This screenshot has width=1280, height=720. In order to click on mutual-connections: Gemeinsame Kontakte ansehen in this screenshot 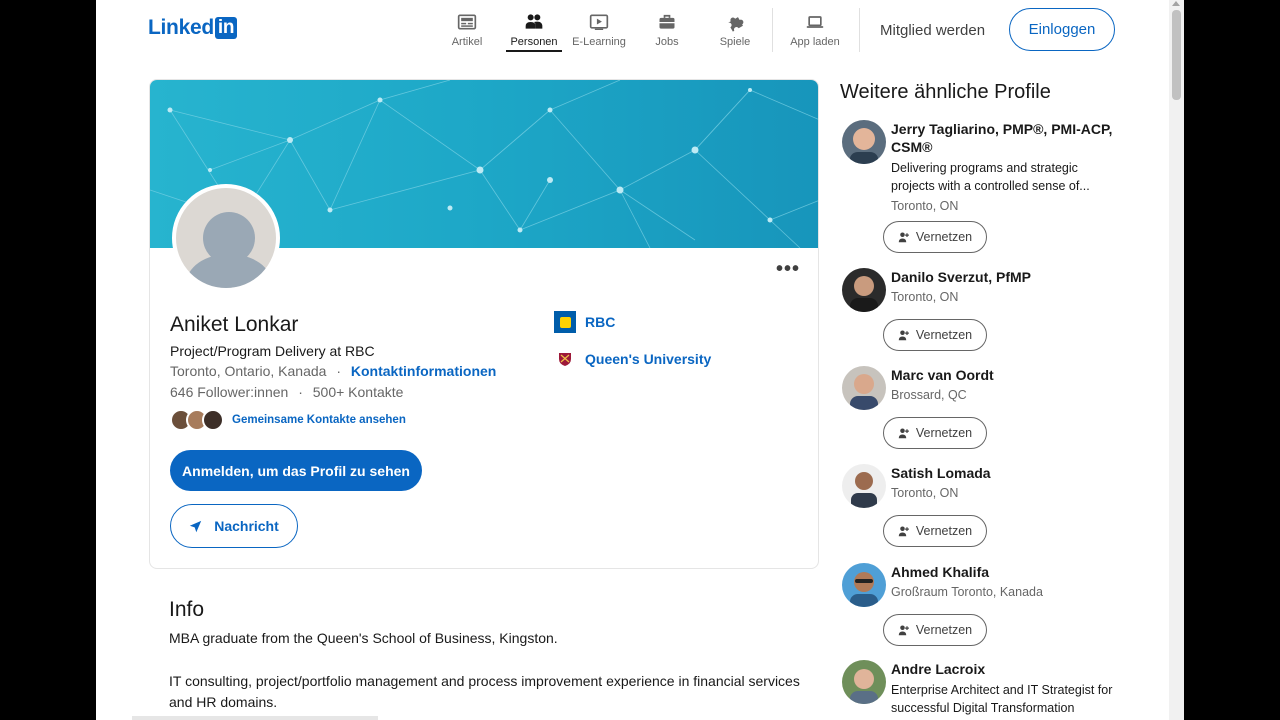, I will do `click(288, 420)`.